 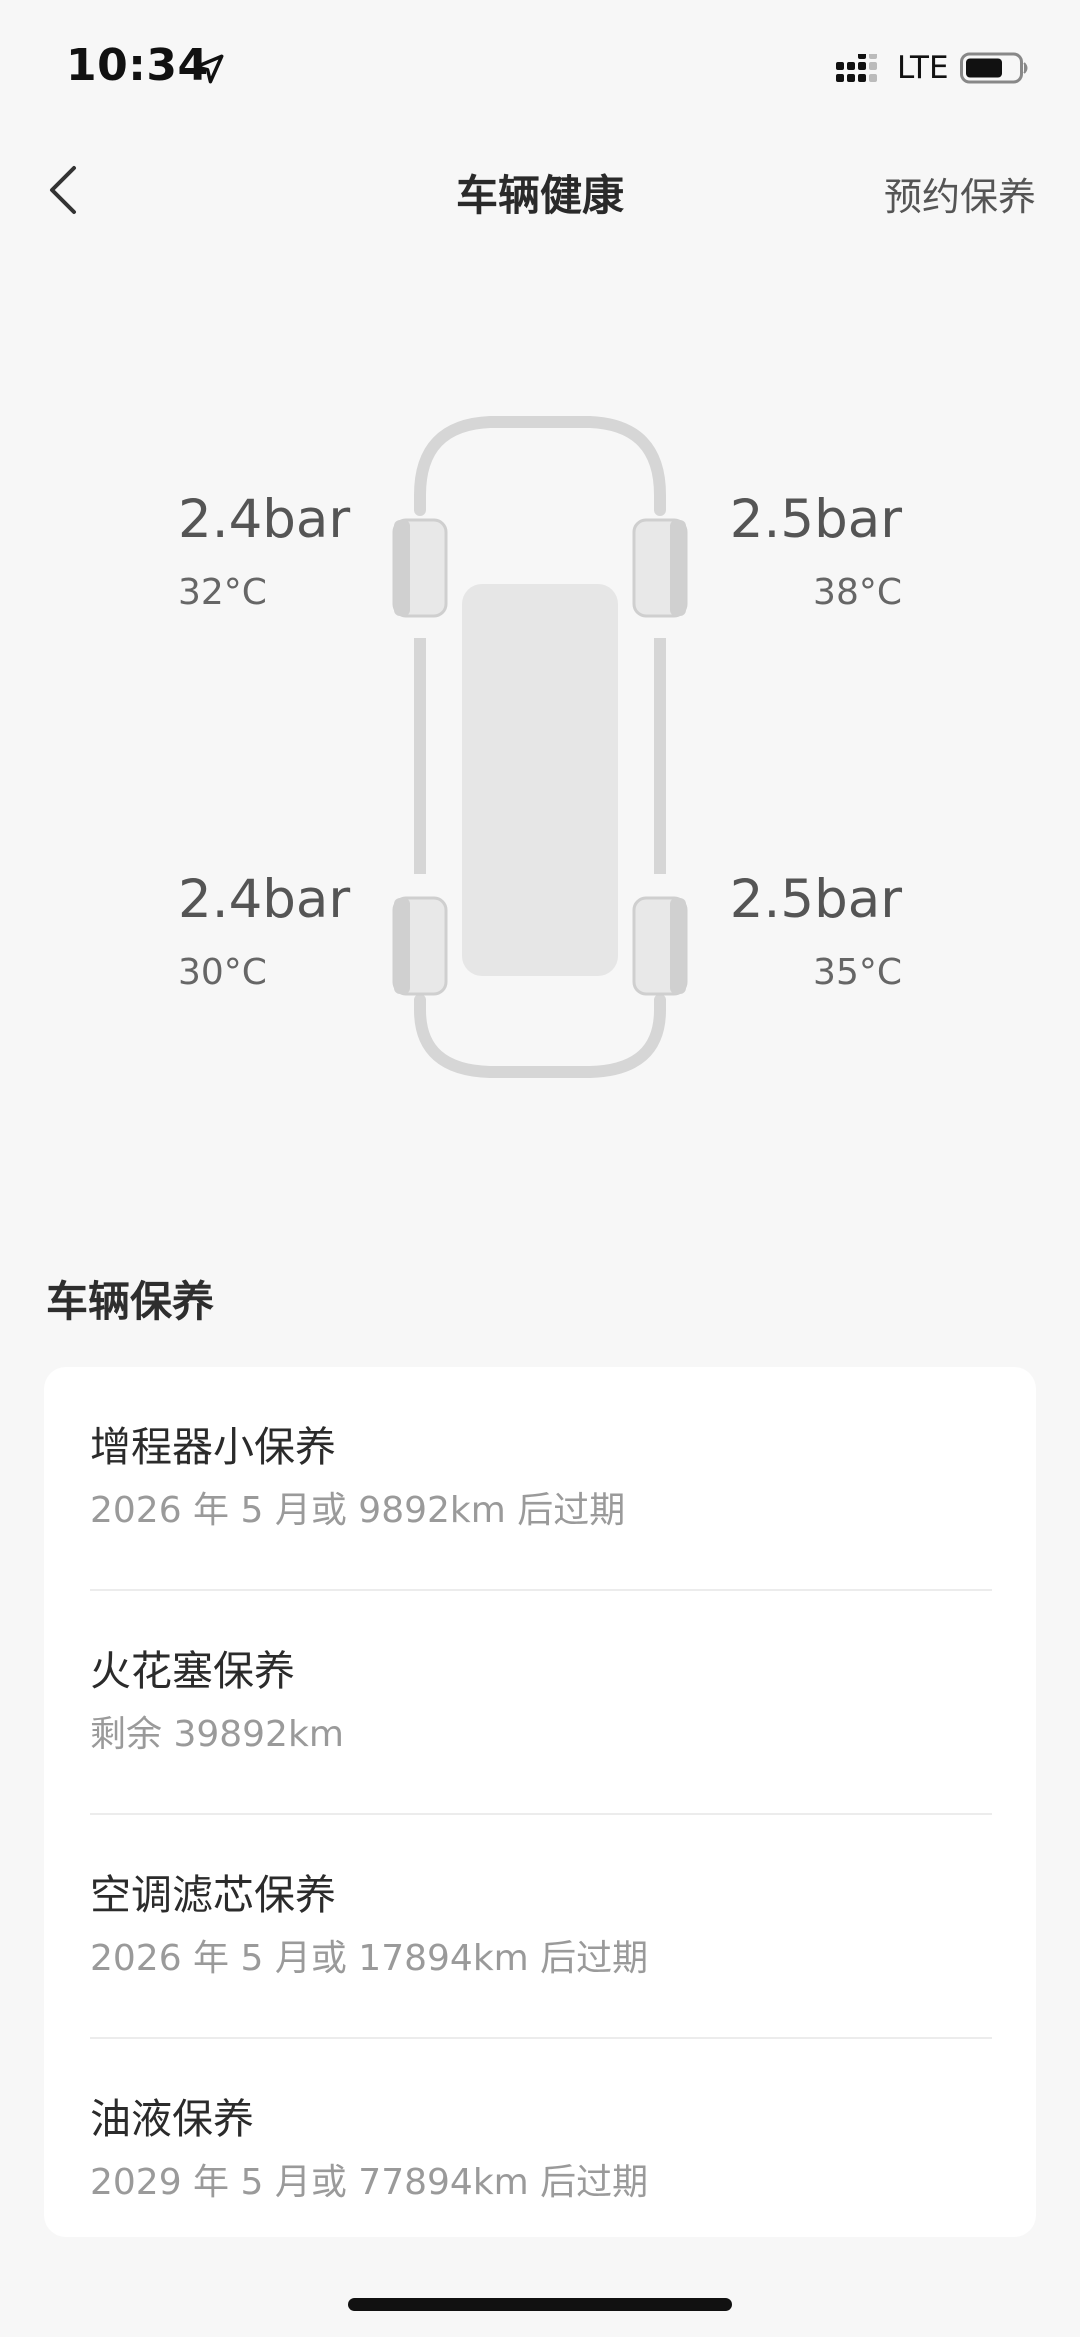 What do you see at coordinates (420, 568) in the screenshot?
I see `front-left-wheel` at bounding box center [420, 568].